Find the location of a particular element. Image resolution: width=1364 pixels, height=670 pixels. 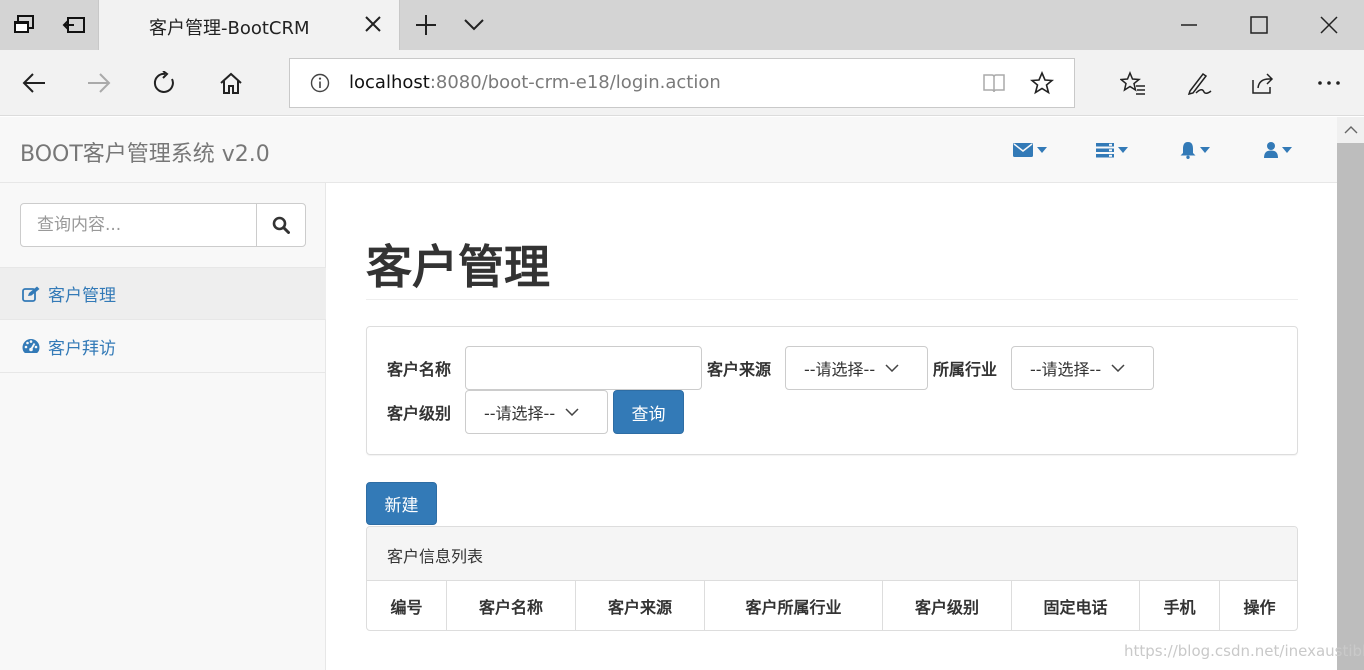

tasks-dropdown is located at coordinates (1112, 150).